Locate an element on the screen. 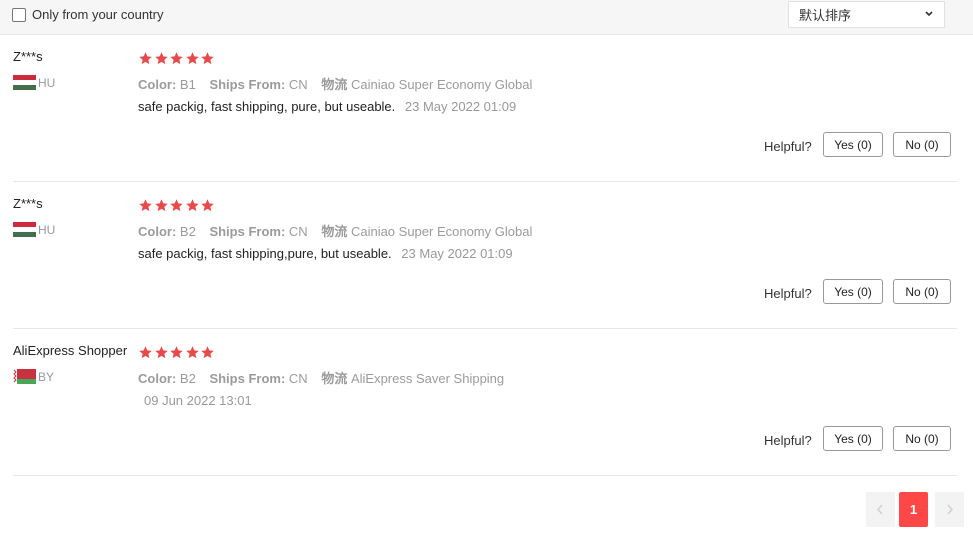 The image size is (973, 540). chevron-right-icon is located at coordinates (950, 509).